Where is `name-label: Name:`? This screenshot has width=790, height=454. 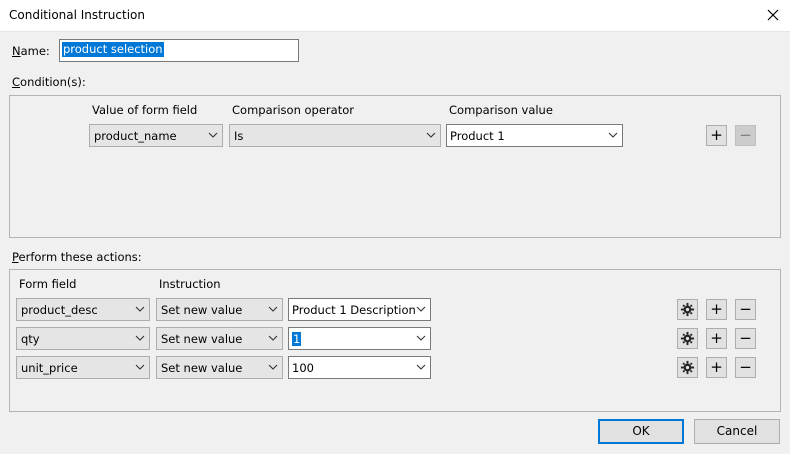
name-label: Name: is located at coordinates (31, 51).